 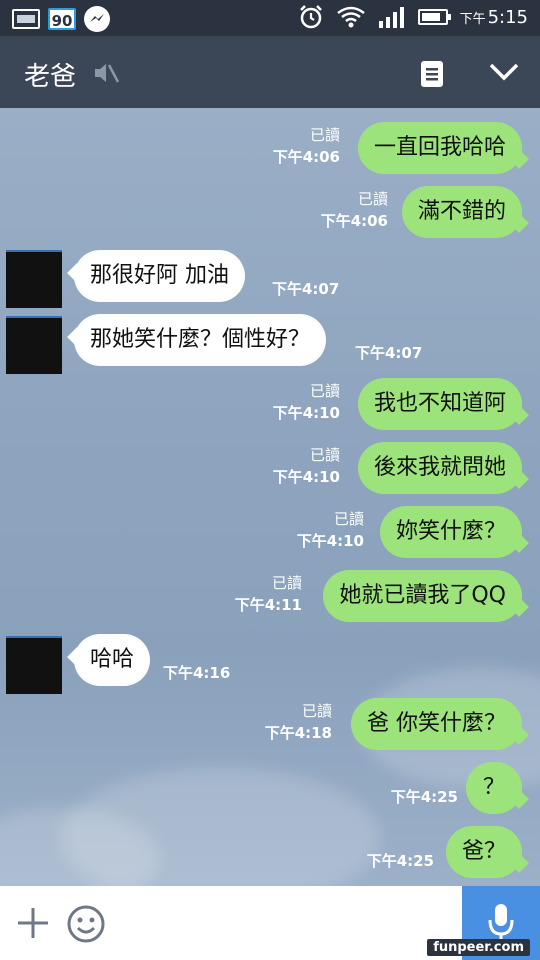 I want to click on smile-icon, so click(x=86, y=924).